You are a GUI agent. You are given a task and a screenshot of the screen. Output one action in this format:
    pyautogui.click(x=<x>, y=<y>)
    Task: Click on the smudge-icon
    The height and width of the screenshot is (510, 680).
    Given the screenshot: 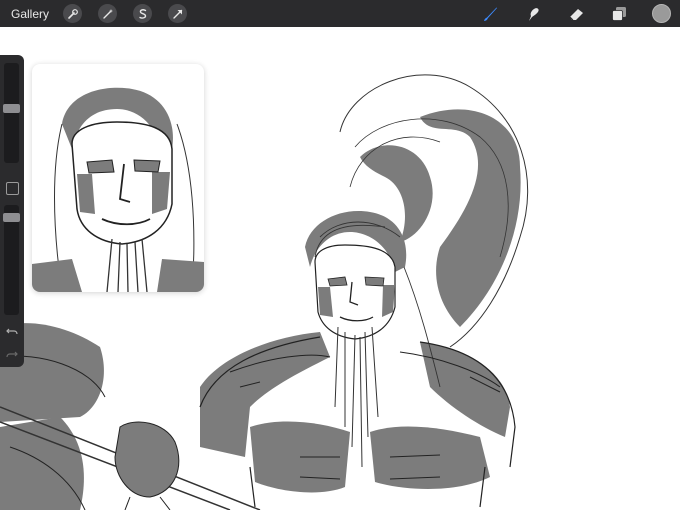 What is the action you would take?
    pyautogui.click(x=534, y=14)
    